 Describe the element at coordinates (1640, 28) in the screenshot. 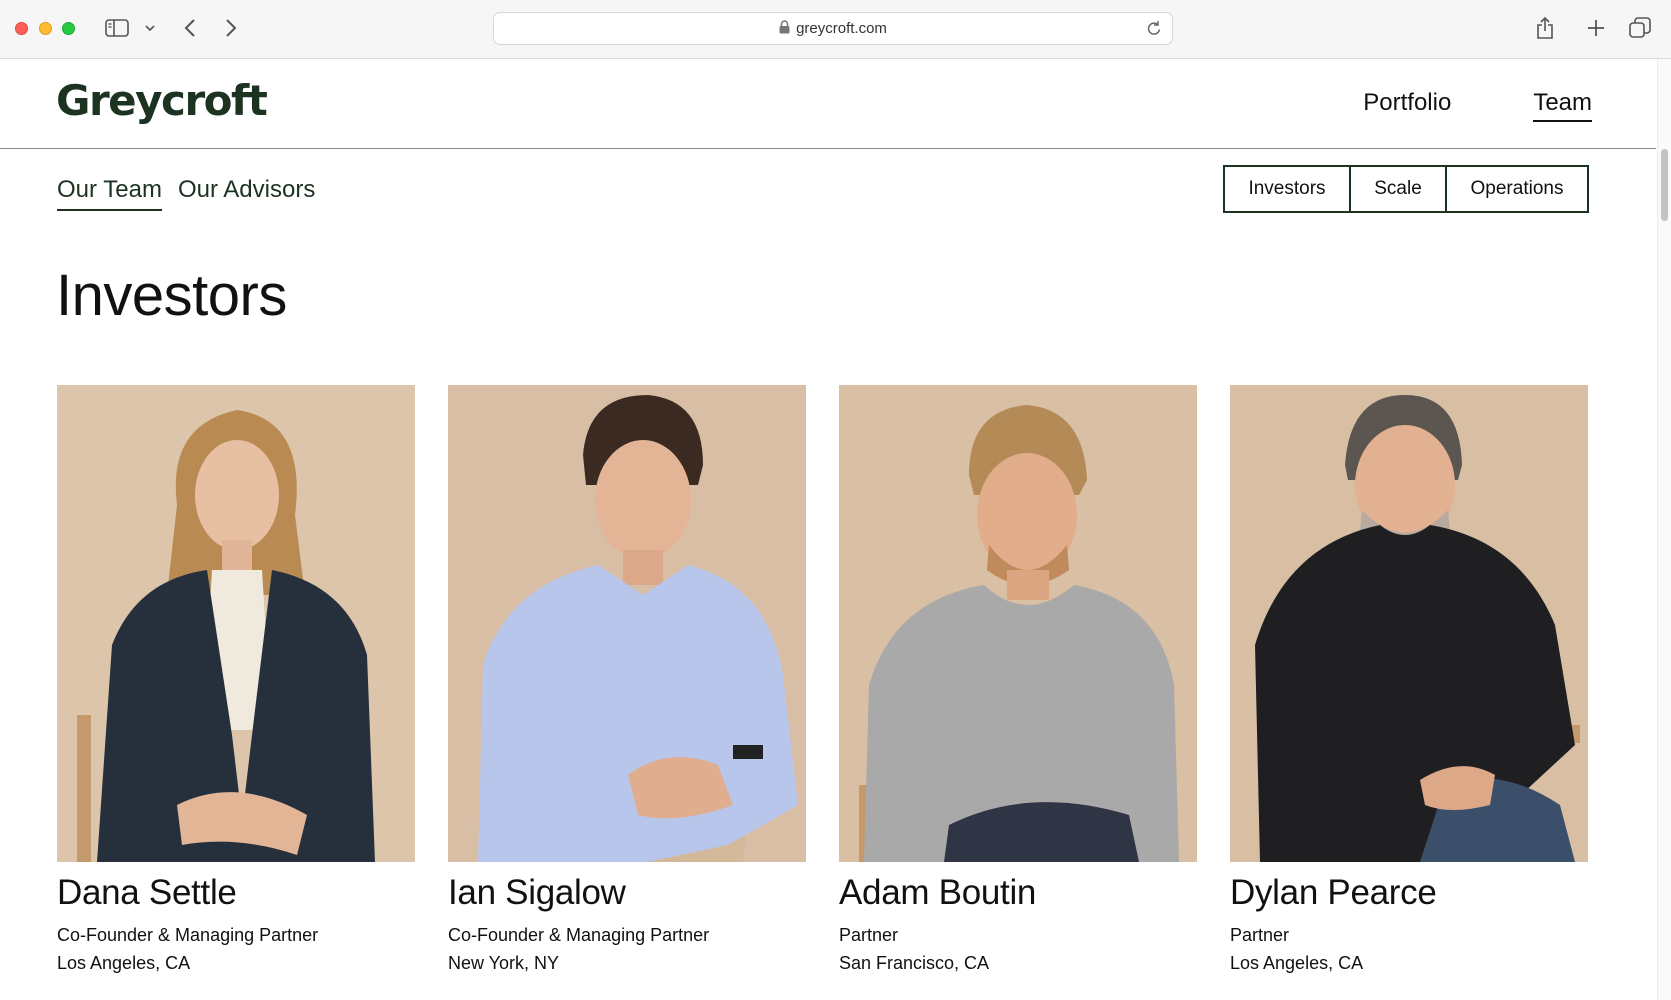

I see `tab-overview-icon` at that location.